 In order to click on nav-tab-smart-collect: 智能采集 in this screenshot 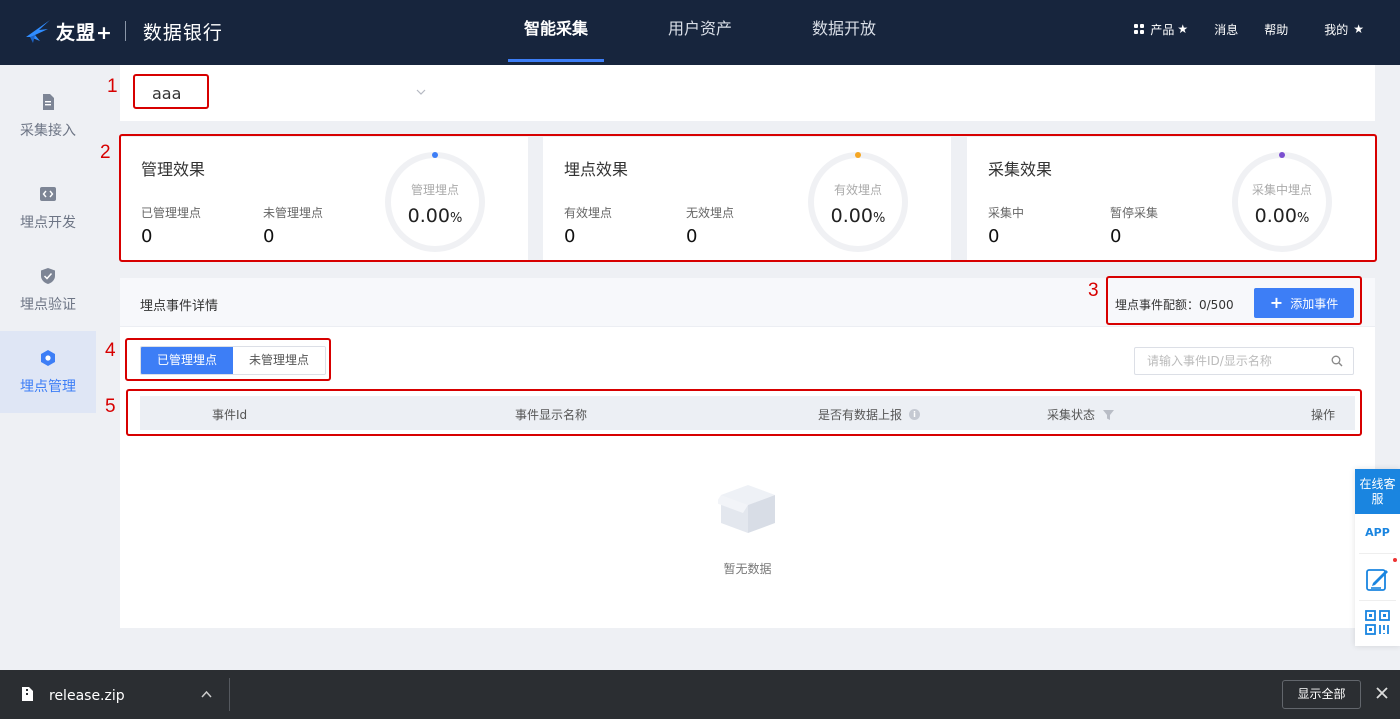, I will do `click(556, 32)`.